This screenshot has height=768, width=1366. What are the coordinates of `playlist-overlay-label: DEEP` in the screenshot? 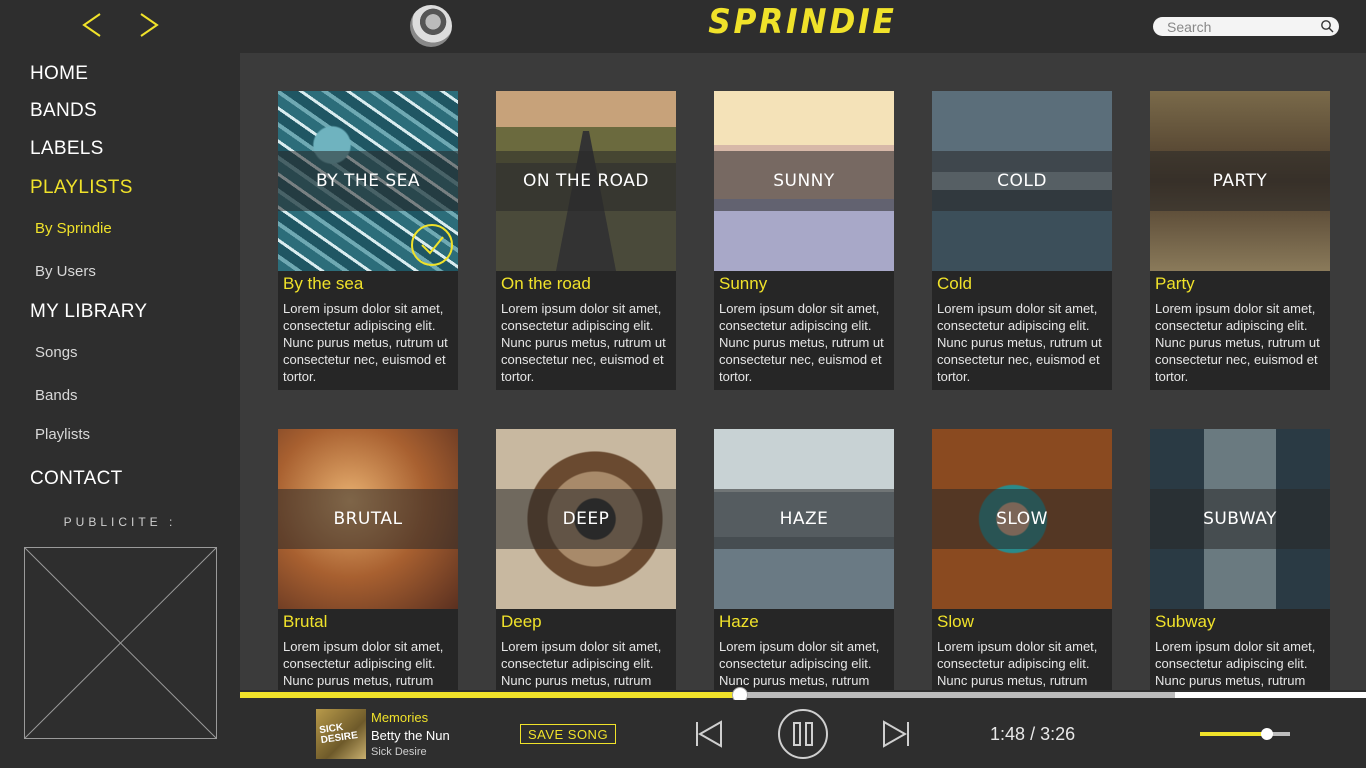 It's located at (586, 519).